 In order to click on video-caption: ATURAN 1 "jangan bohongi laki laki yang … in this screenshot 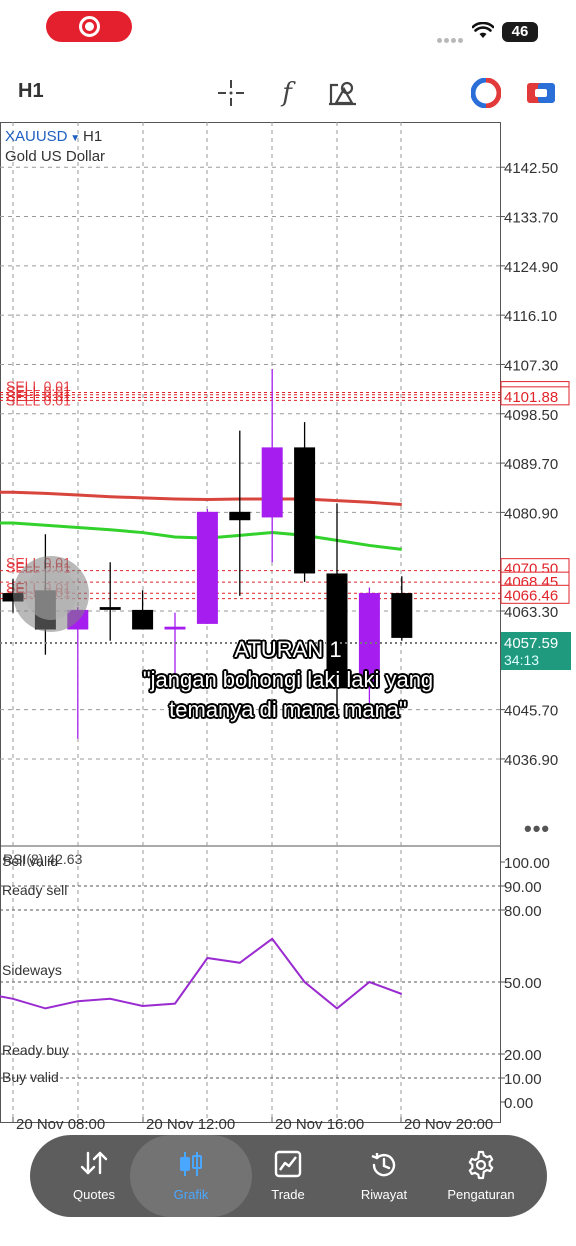, I will do `click(288, 680)`.